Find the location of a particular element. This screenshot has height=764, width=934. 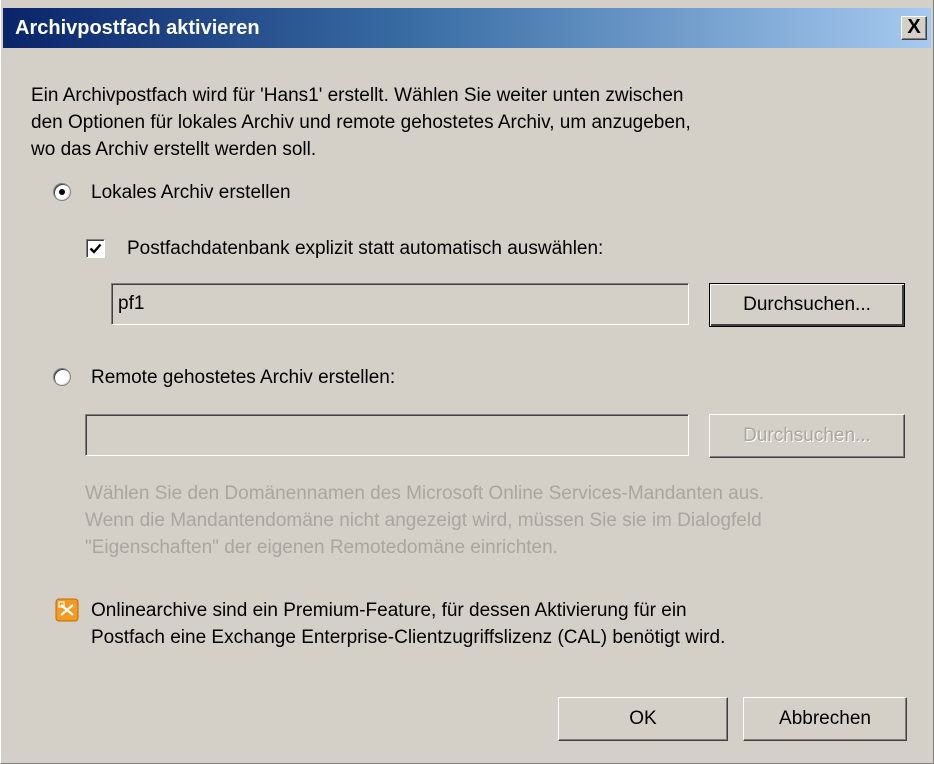

radio-dot is located at coordinates (62, 192).